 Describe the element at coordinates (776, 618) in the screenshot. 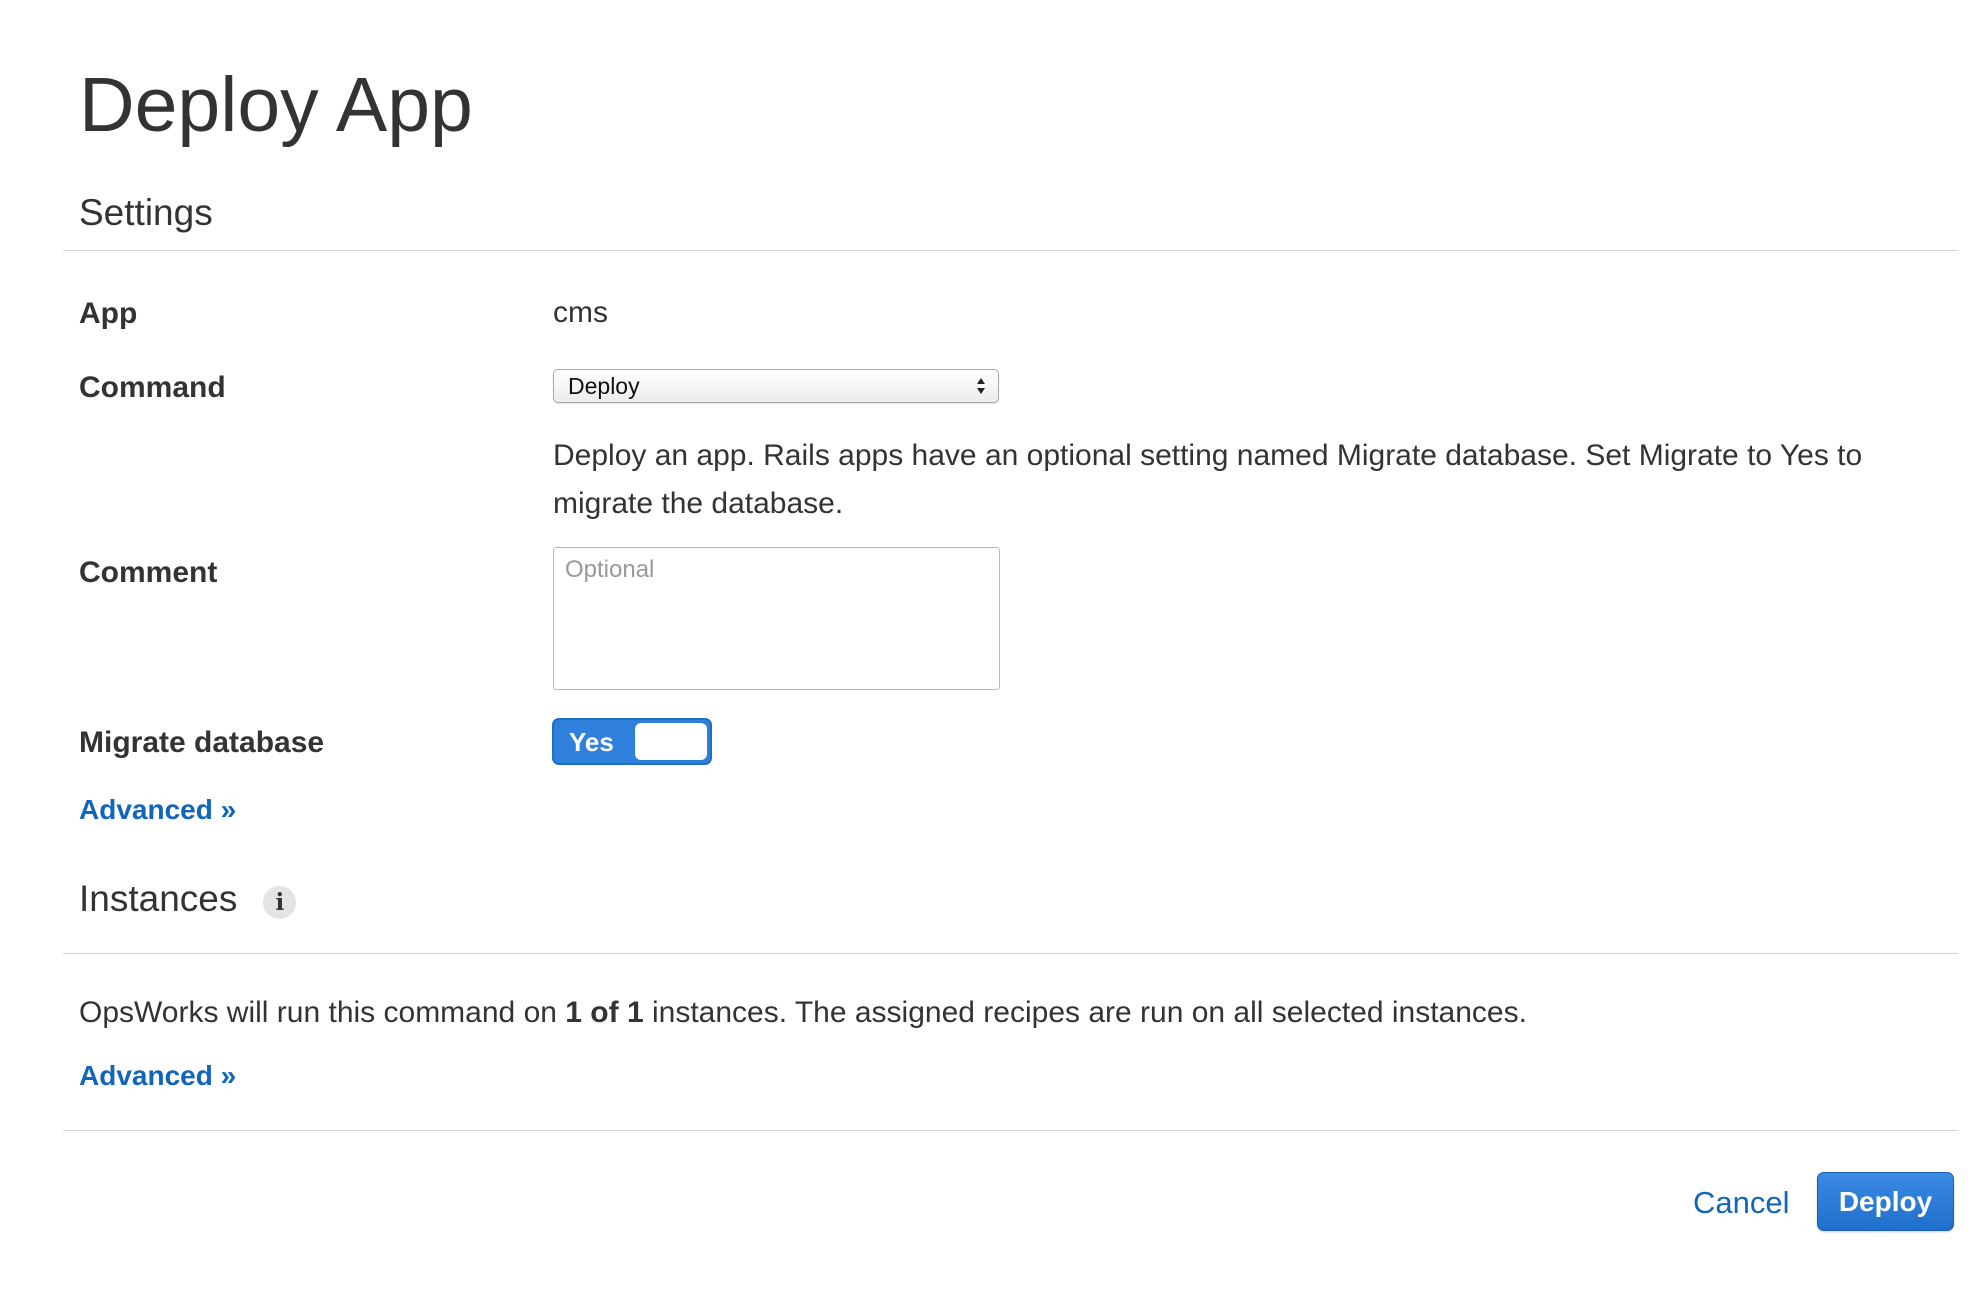

I see `comment-field` at that location.